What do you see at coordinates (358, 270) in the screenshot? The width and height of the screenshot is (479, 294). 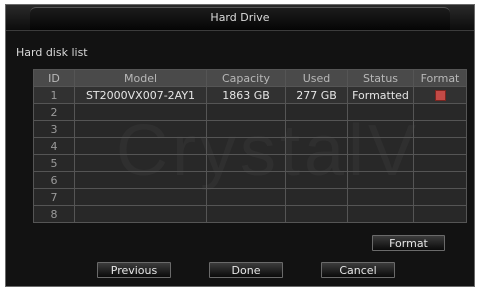 I see `cancel-button: Cancel` at bounding box center [358, 270].